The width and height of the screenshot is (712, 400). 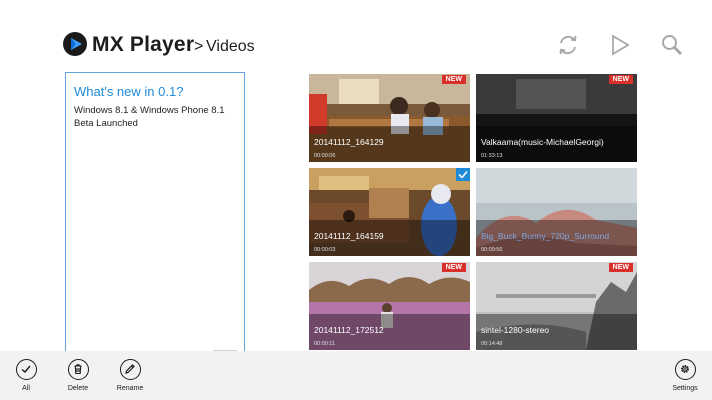 I want to click on selection-check-icon, so click(x=463, y=174).